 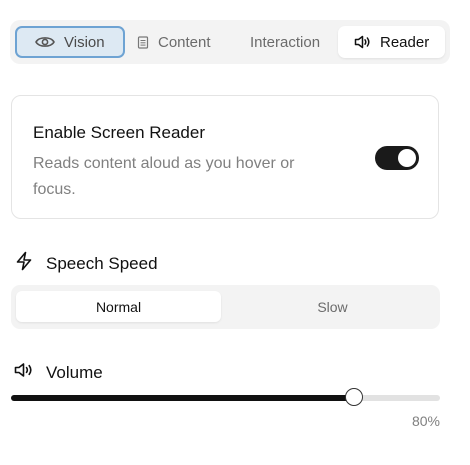 I want to click on volume-slider, so click(x=225, y=398).